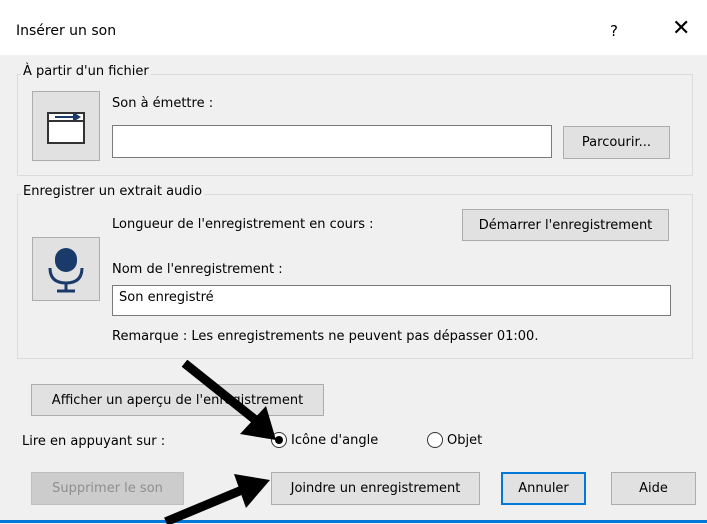 The height and width of the screenshot is (524, 707). Describe the element at coordinates (163, 103) in the screenshot. I see `sound-label: Son à émettre :` at that location.